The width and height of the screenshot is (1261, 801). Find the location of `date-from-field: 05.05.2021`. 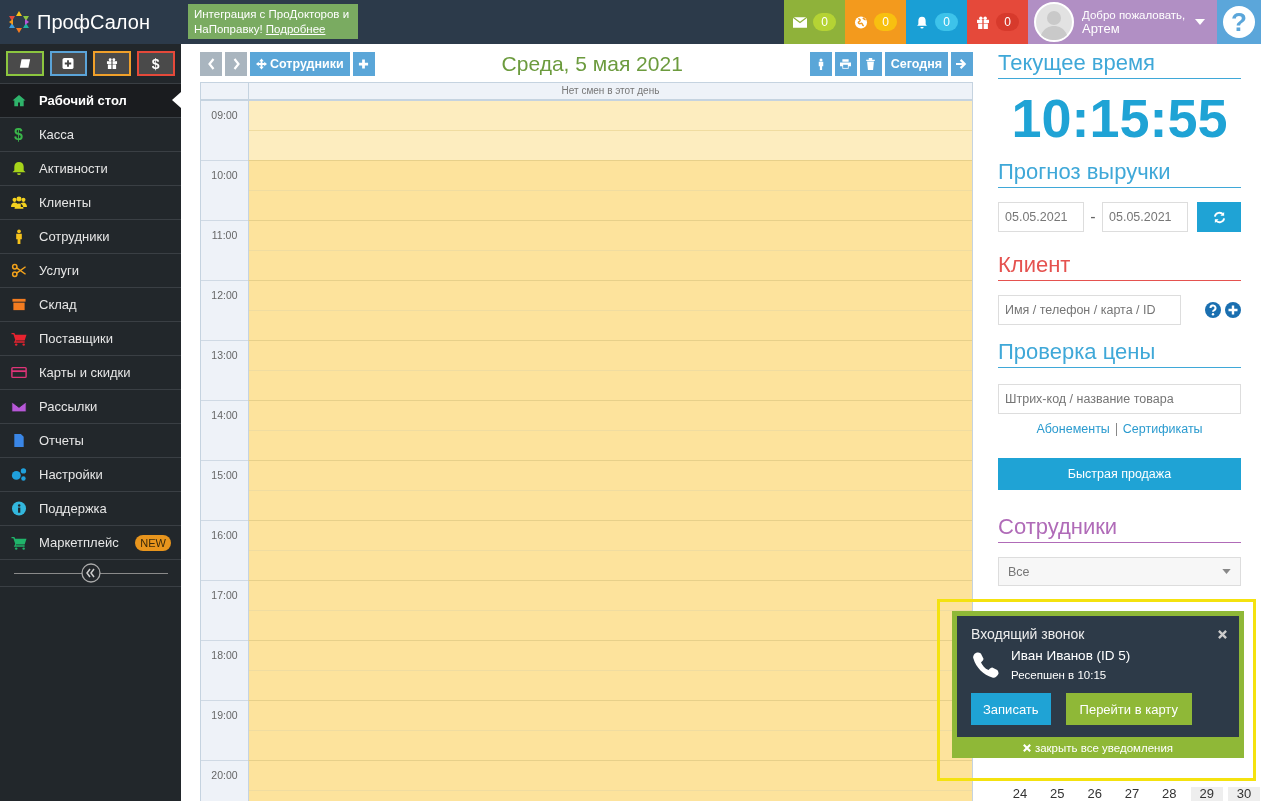

date-from-field: 05.05.2021 is located at coordinates (1041, 217).